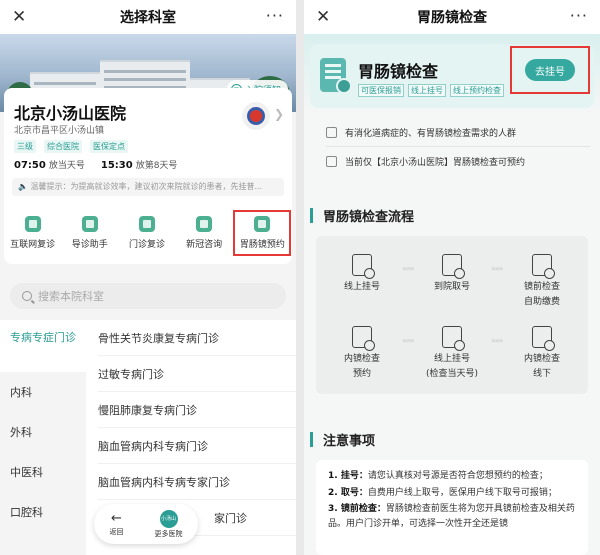  I want to click on hospital-tags: 三级 综合医院 医保定点, so click(71, 146).